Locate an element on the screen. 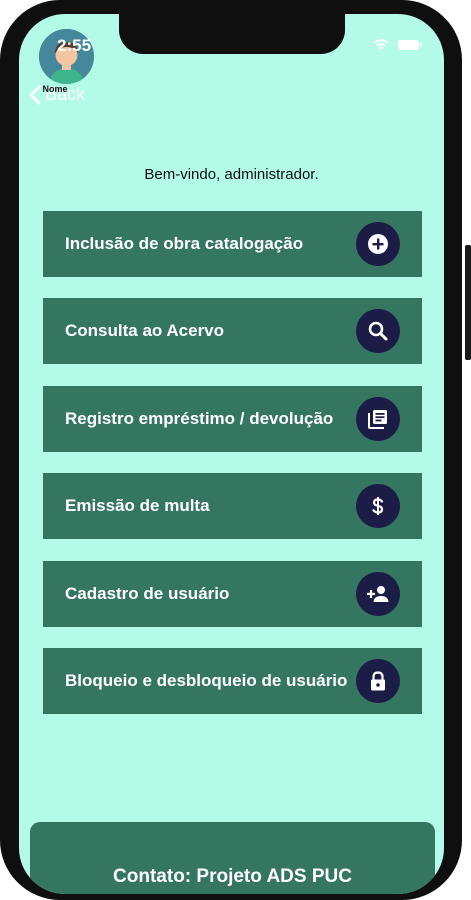 This screenshot has height=900, width=471. wifi-icon is located at coordinates (381, 44).